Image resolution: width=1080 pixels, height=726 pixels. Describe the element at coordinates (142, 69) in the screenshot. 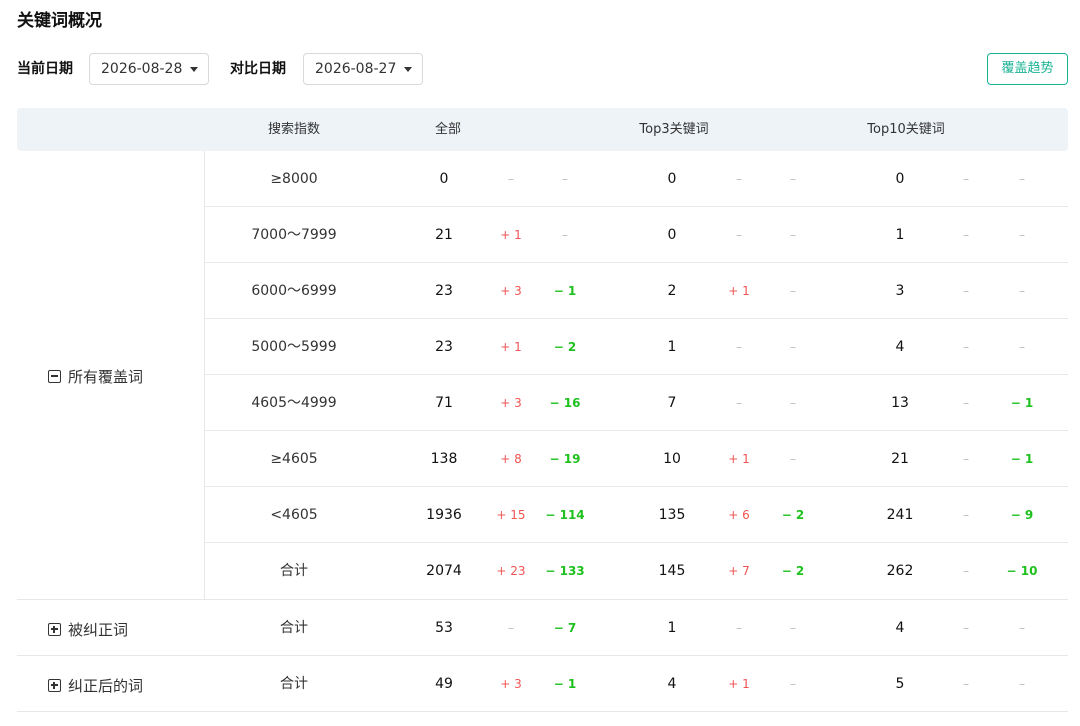

I see `current-date-value: 2026-08-28` at that location.